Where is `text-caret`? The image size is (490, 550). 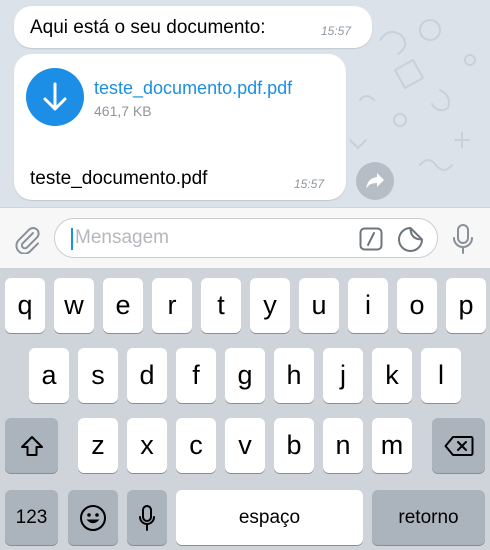 text-caret is located at coordinates (72, 239).